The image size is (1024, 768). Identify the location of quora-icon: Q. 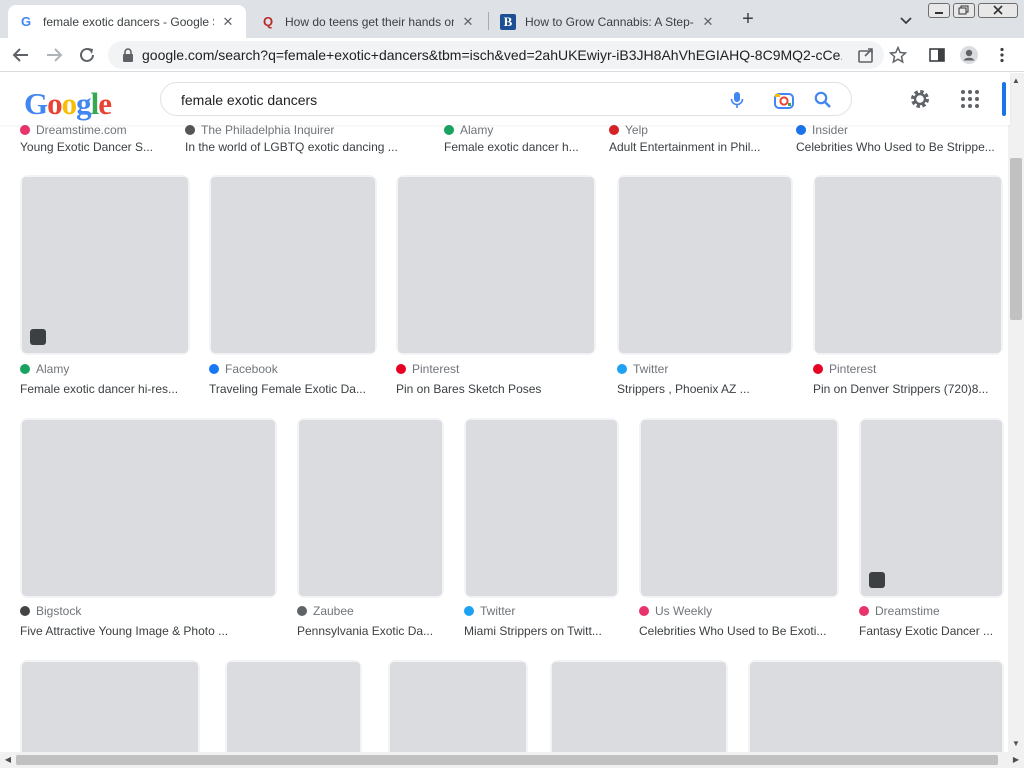
(268, 21).